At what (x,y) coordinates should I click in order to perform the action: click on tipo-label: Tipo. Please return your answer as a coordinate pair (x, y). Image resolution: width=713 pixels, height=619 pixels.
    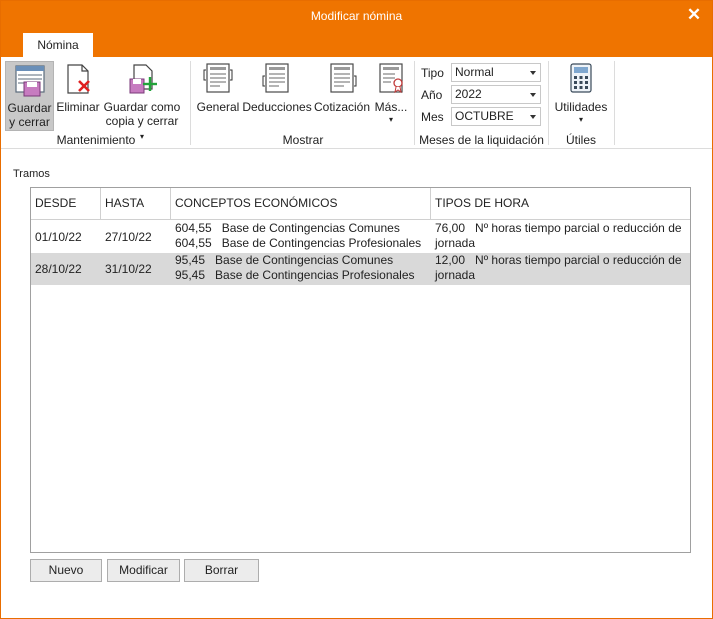
    Looking at the image, I should click on (432, 73).